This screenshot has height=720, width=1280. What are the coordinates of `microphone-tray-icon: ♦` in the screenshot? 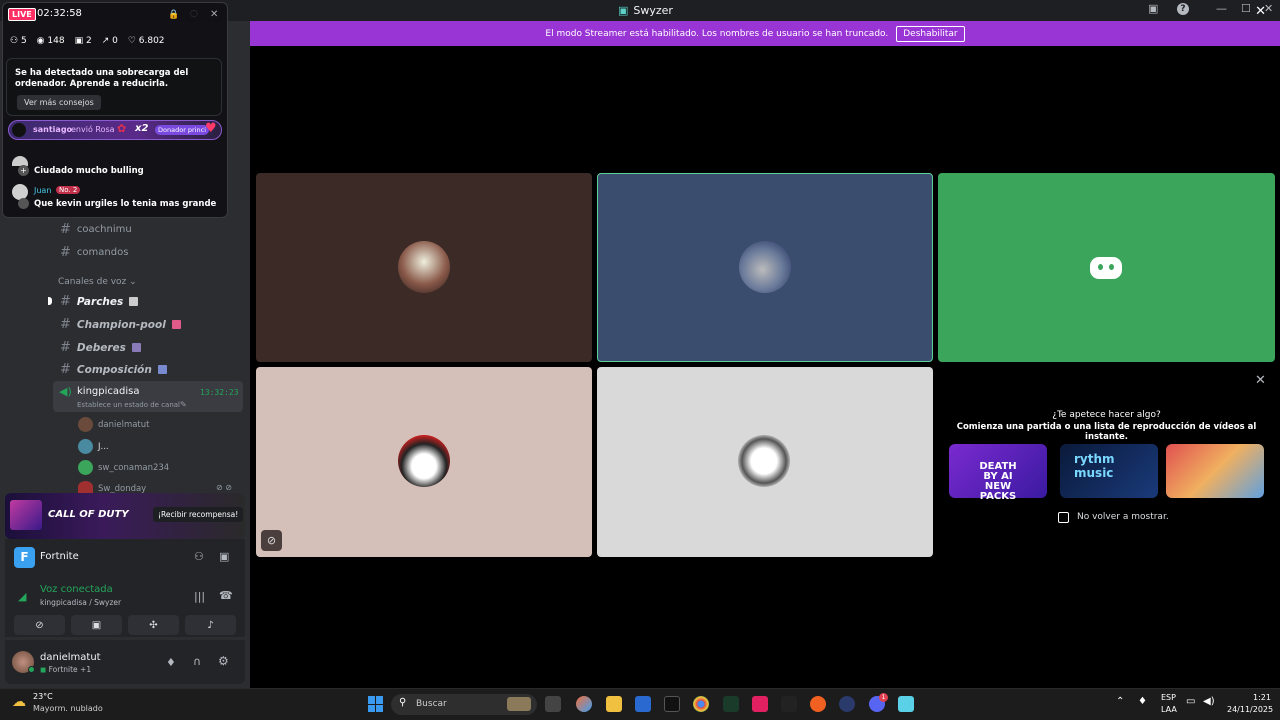 It's located at (1142, 701).